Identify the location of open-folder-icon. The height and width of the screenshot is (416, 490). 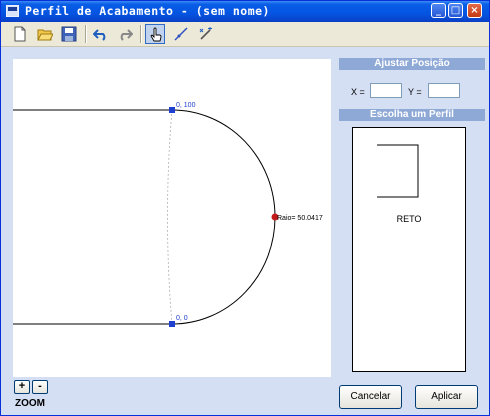
(45, 34).